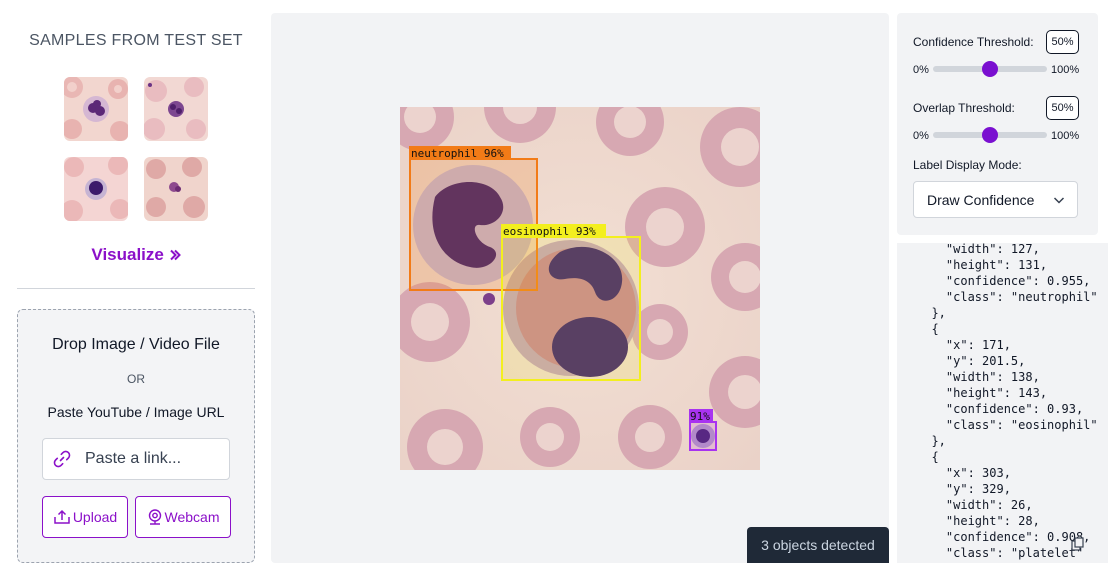  Describe the element at coordinates (967, 165) in the screenshot. I see `label-display-mode-label: Label Display Mode:` at that location.